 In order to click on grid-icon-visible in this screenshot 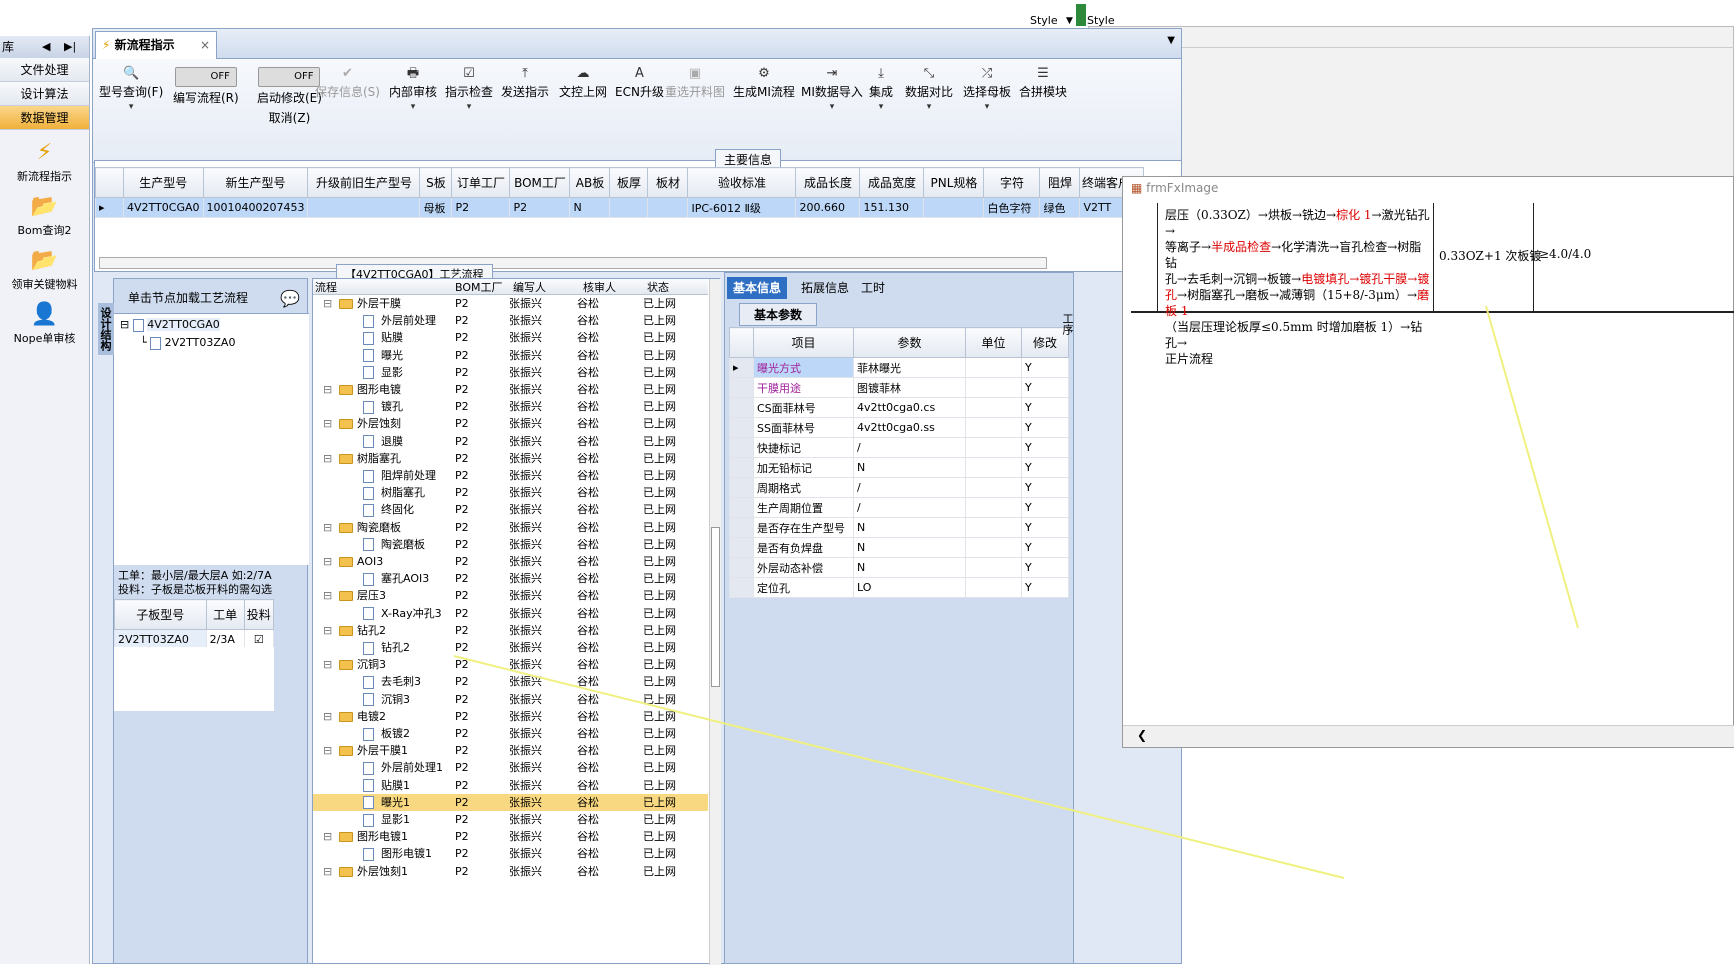, I will do `click(1081, 15)`.